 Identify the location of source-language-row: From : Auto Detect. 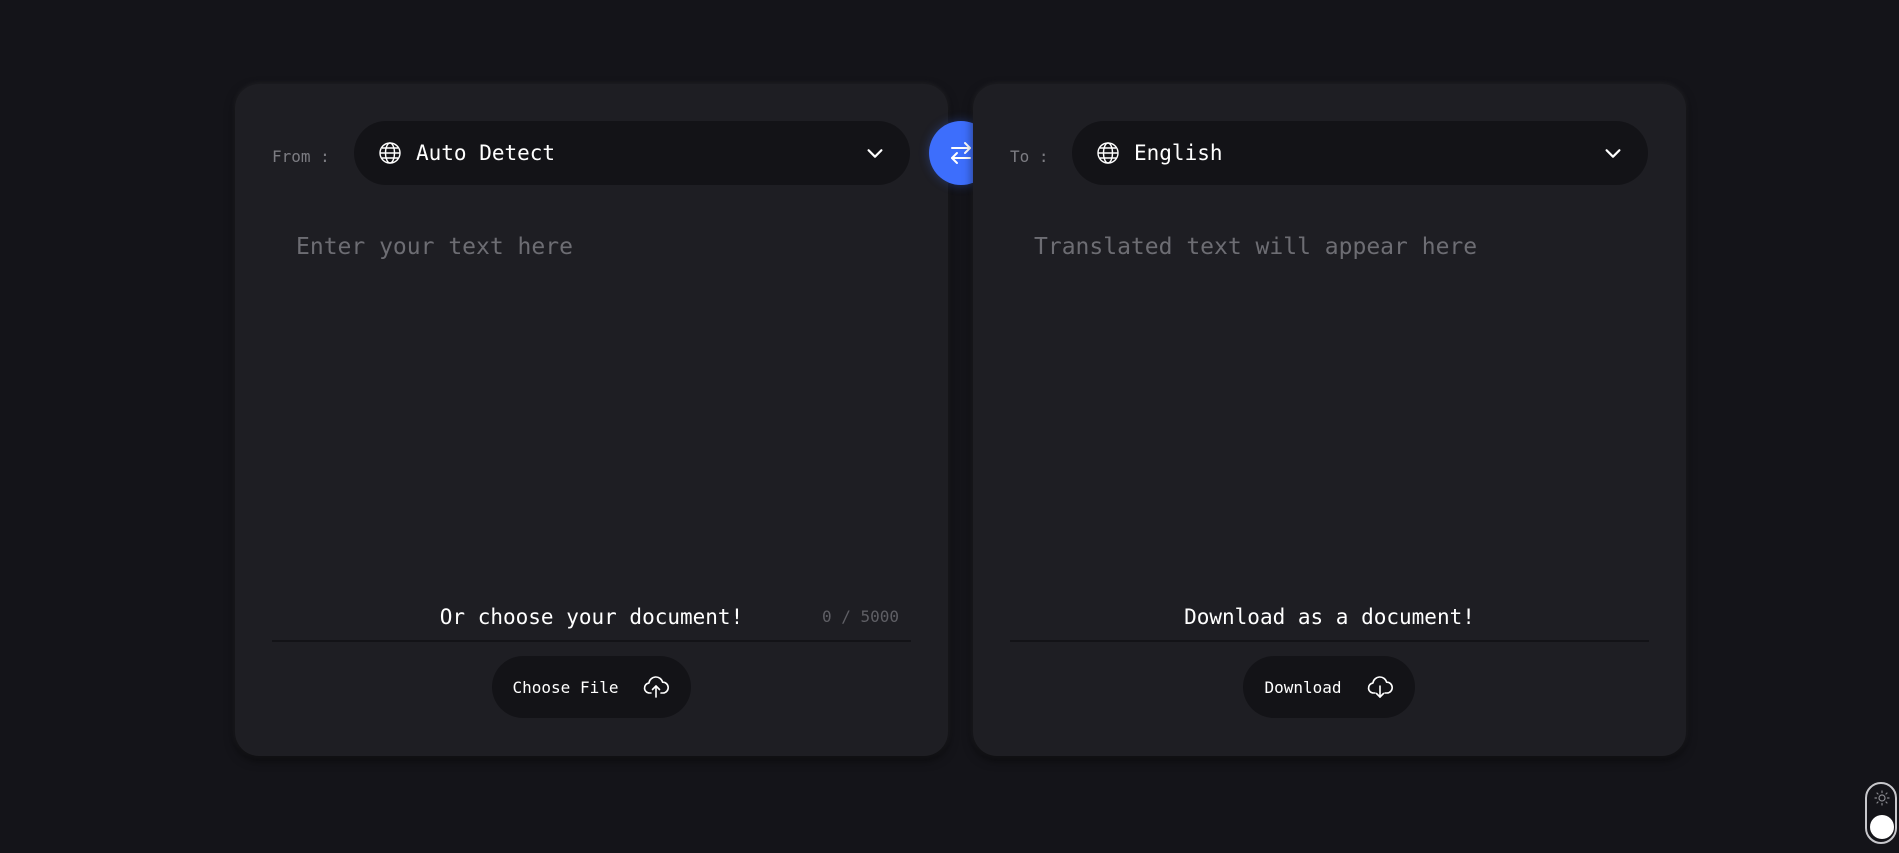
(591, 153).